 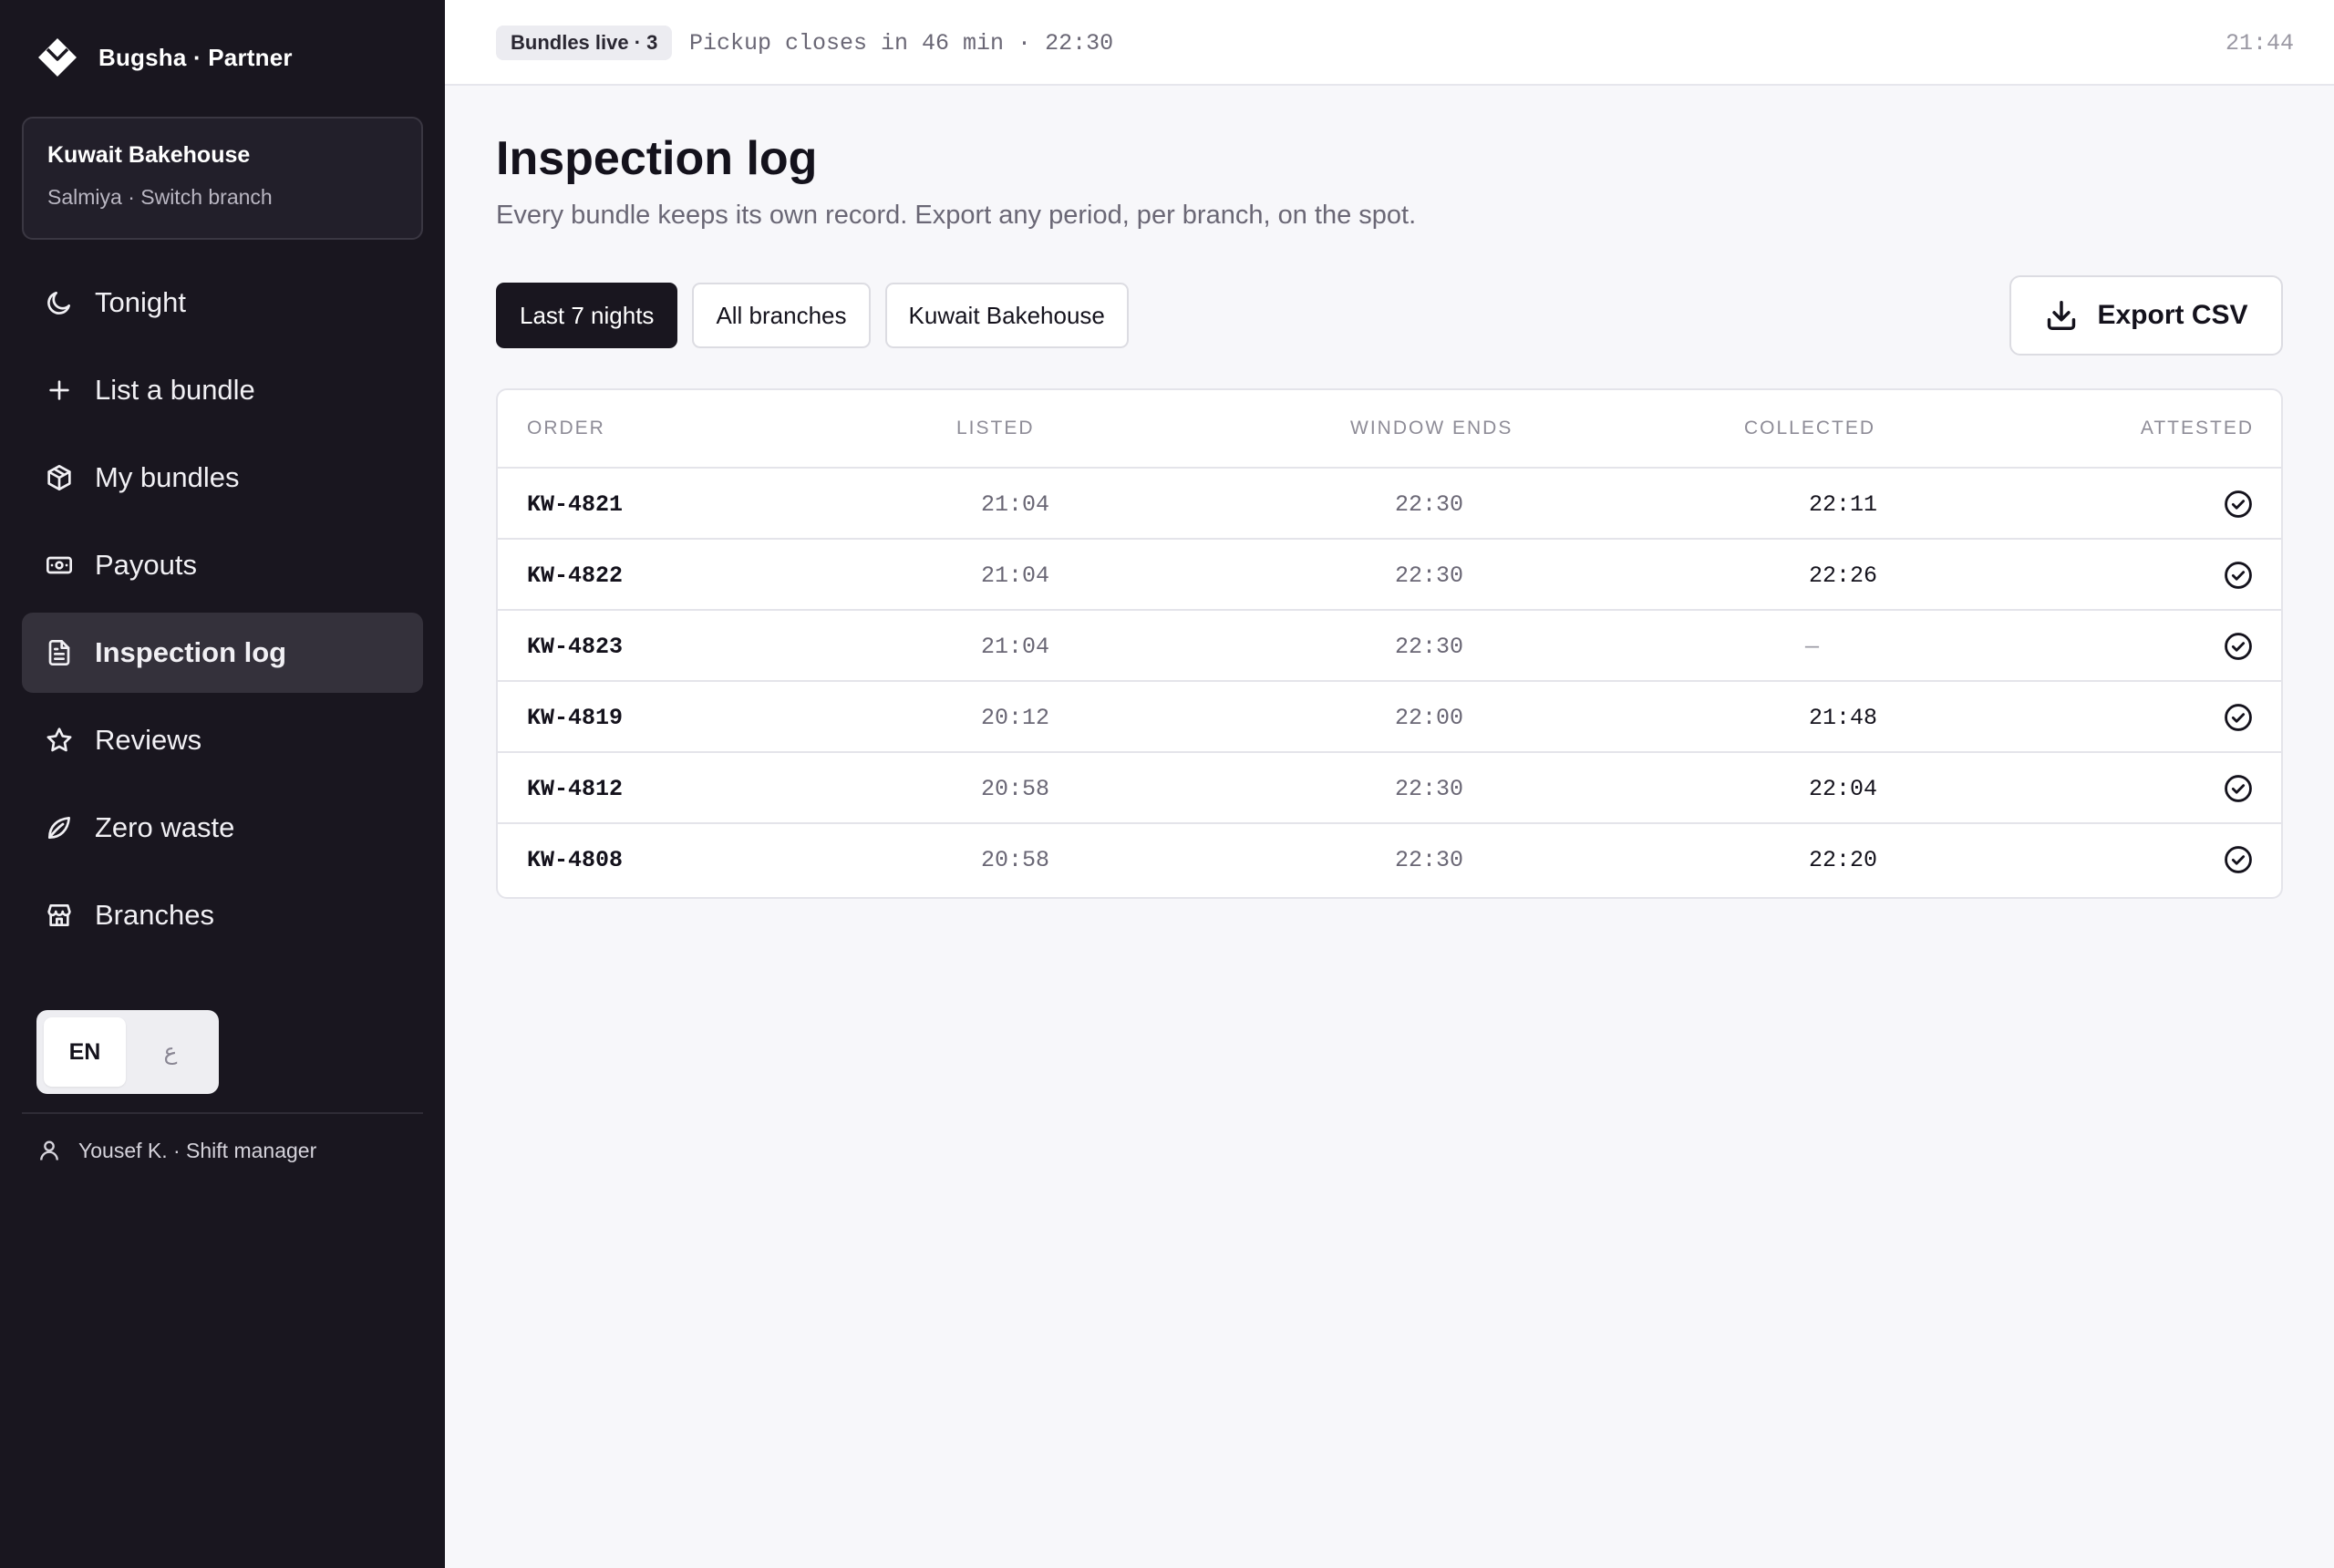 I want to click on branch-name: Kuwait Bakehouse, so click(x=149, y=155).